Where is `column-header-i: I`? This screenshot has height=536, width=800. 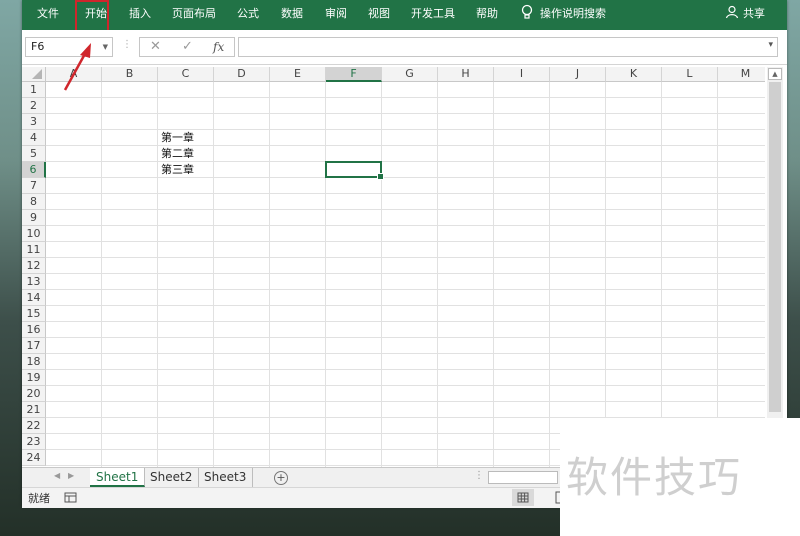
column-header-i: I is located at coordinates (522, 74).